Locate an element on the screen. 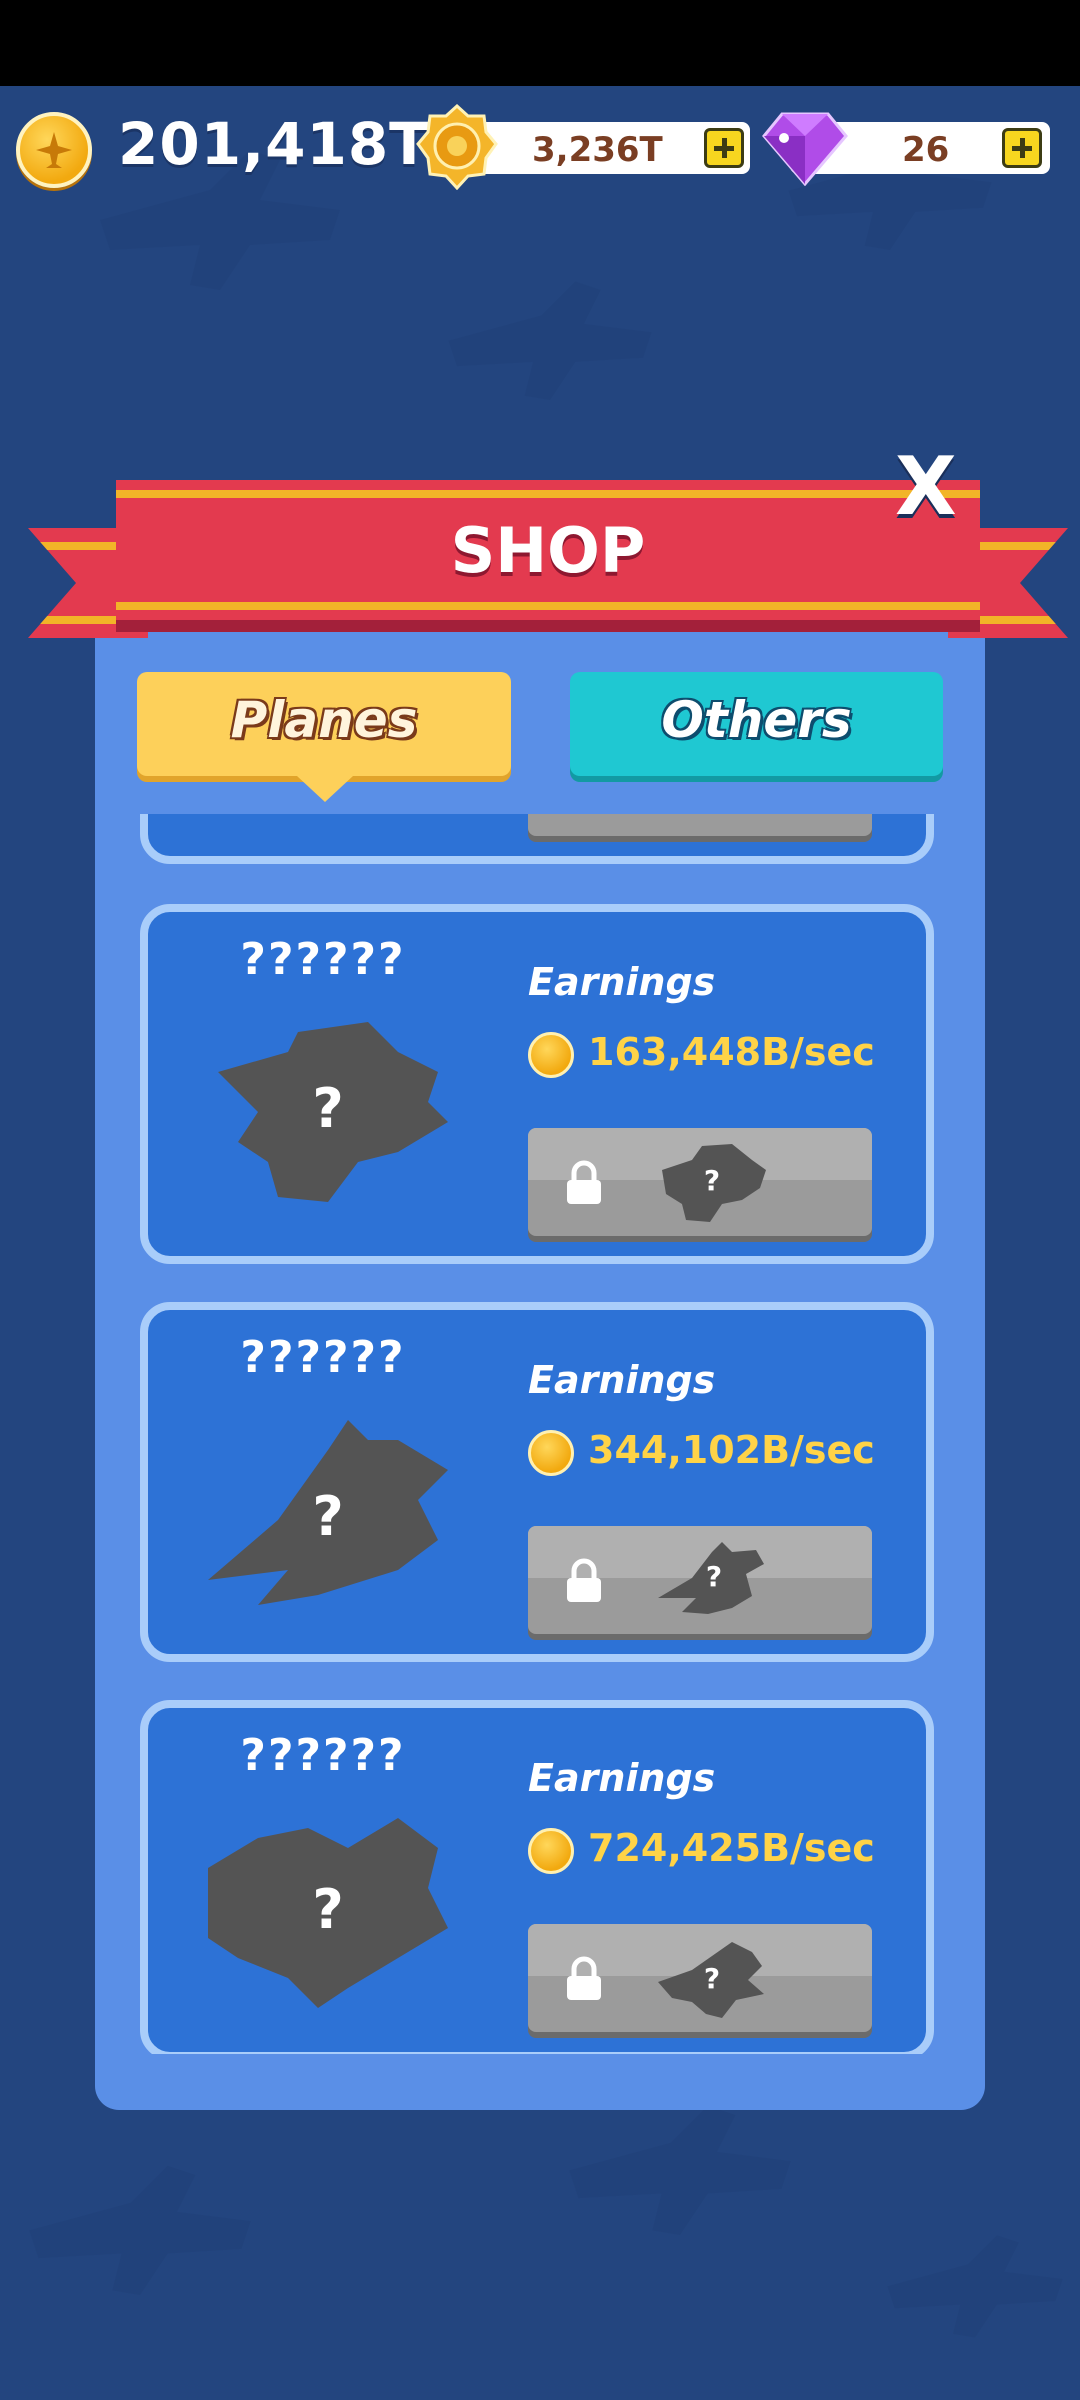 This screenshot has width=1080, height=2400. tab-others: Others is located at coordinates (756, 724).